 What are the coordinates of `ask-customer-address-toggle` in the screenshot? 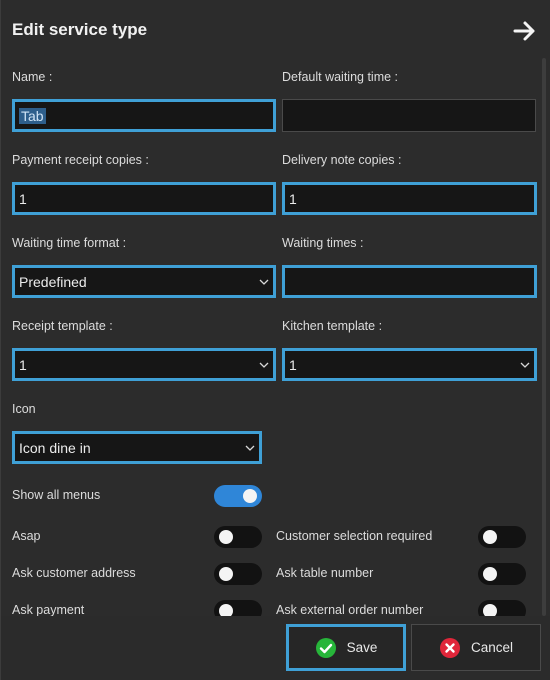 It's located at (238, 574).